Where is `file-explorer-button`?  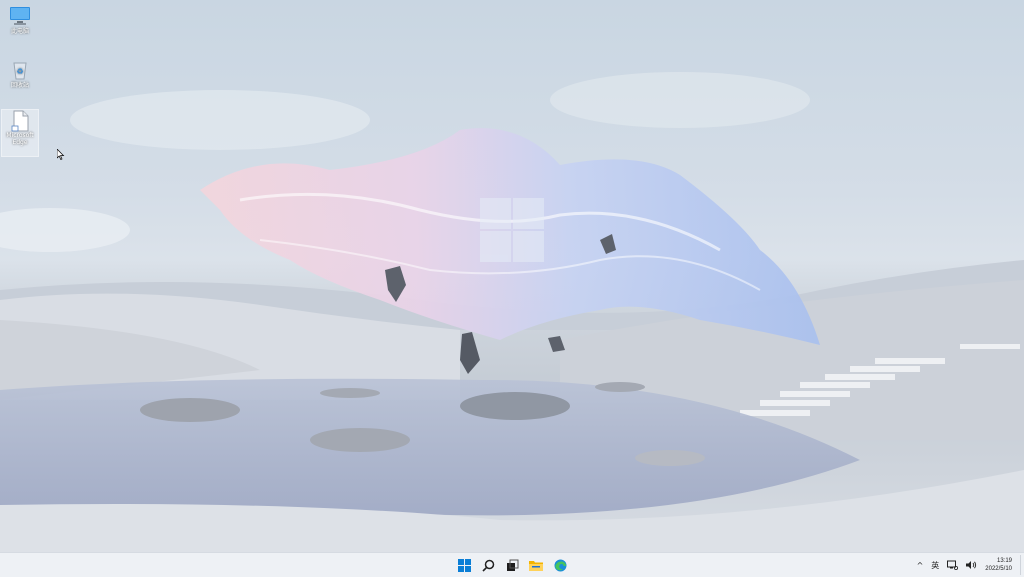
file-explorer-button is located at coordinates (536, 565).